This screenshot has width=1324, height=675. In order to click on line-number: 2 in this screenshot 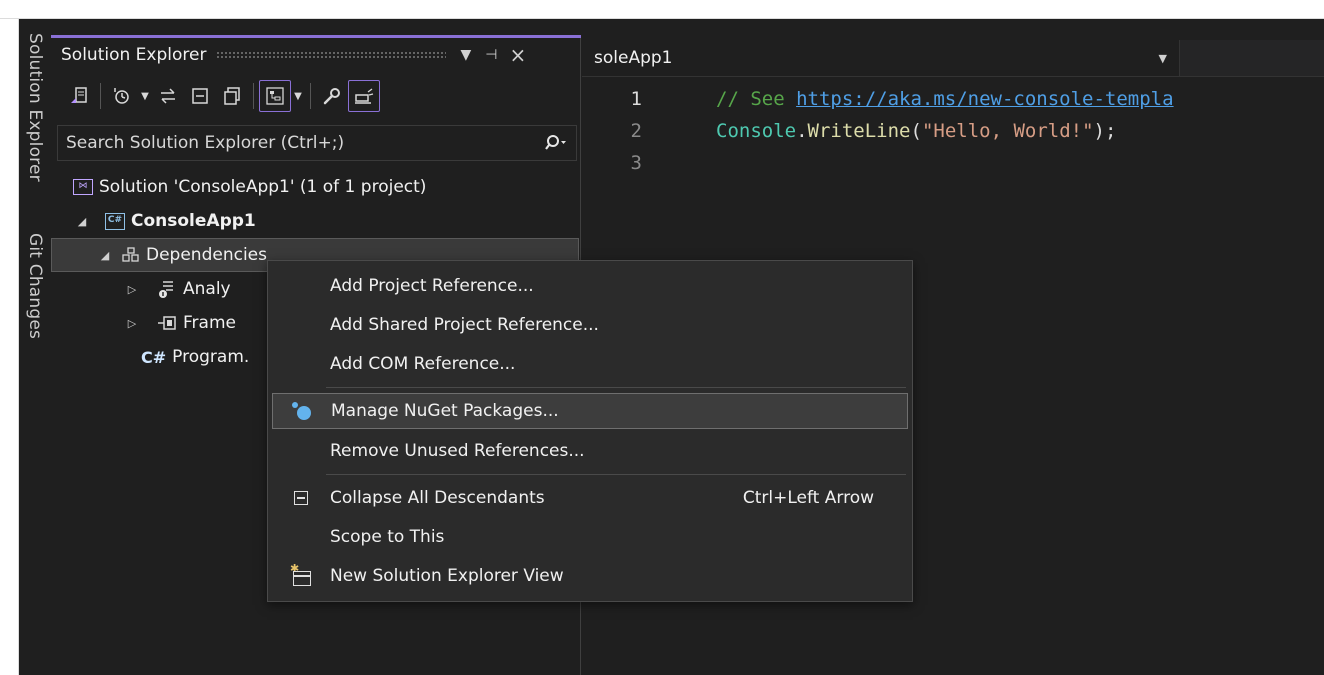, I will do `click(636, 131)`.